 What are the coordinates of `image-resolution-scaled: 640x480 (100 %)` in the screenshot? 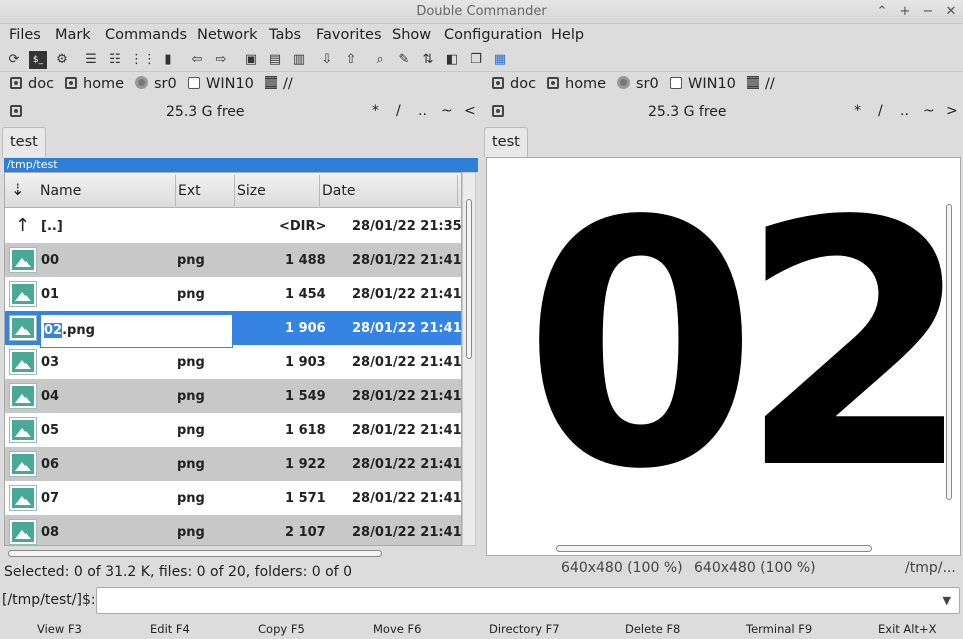 It's located at (755, 568).